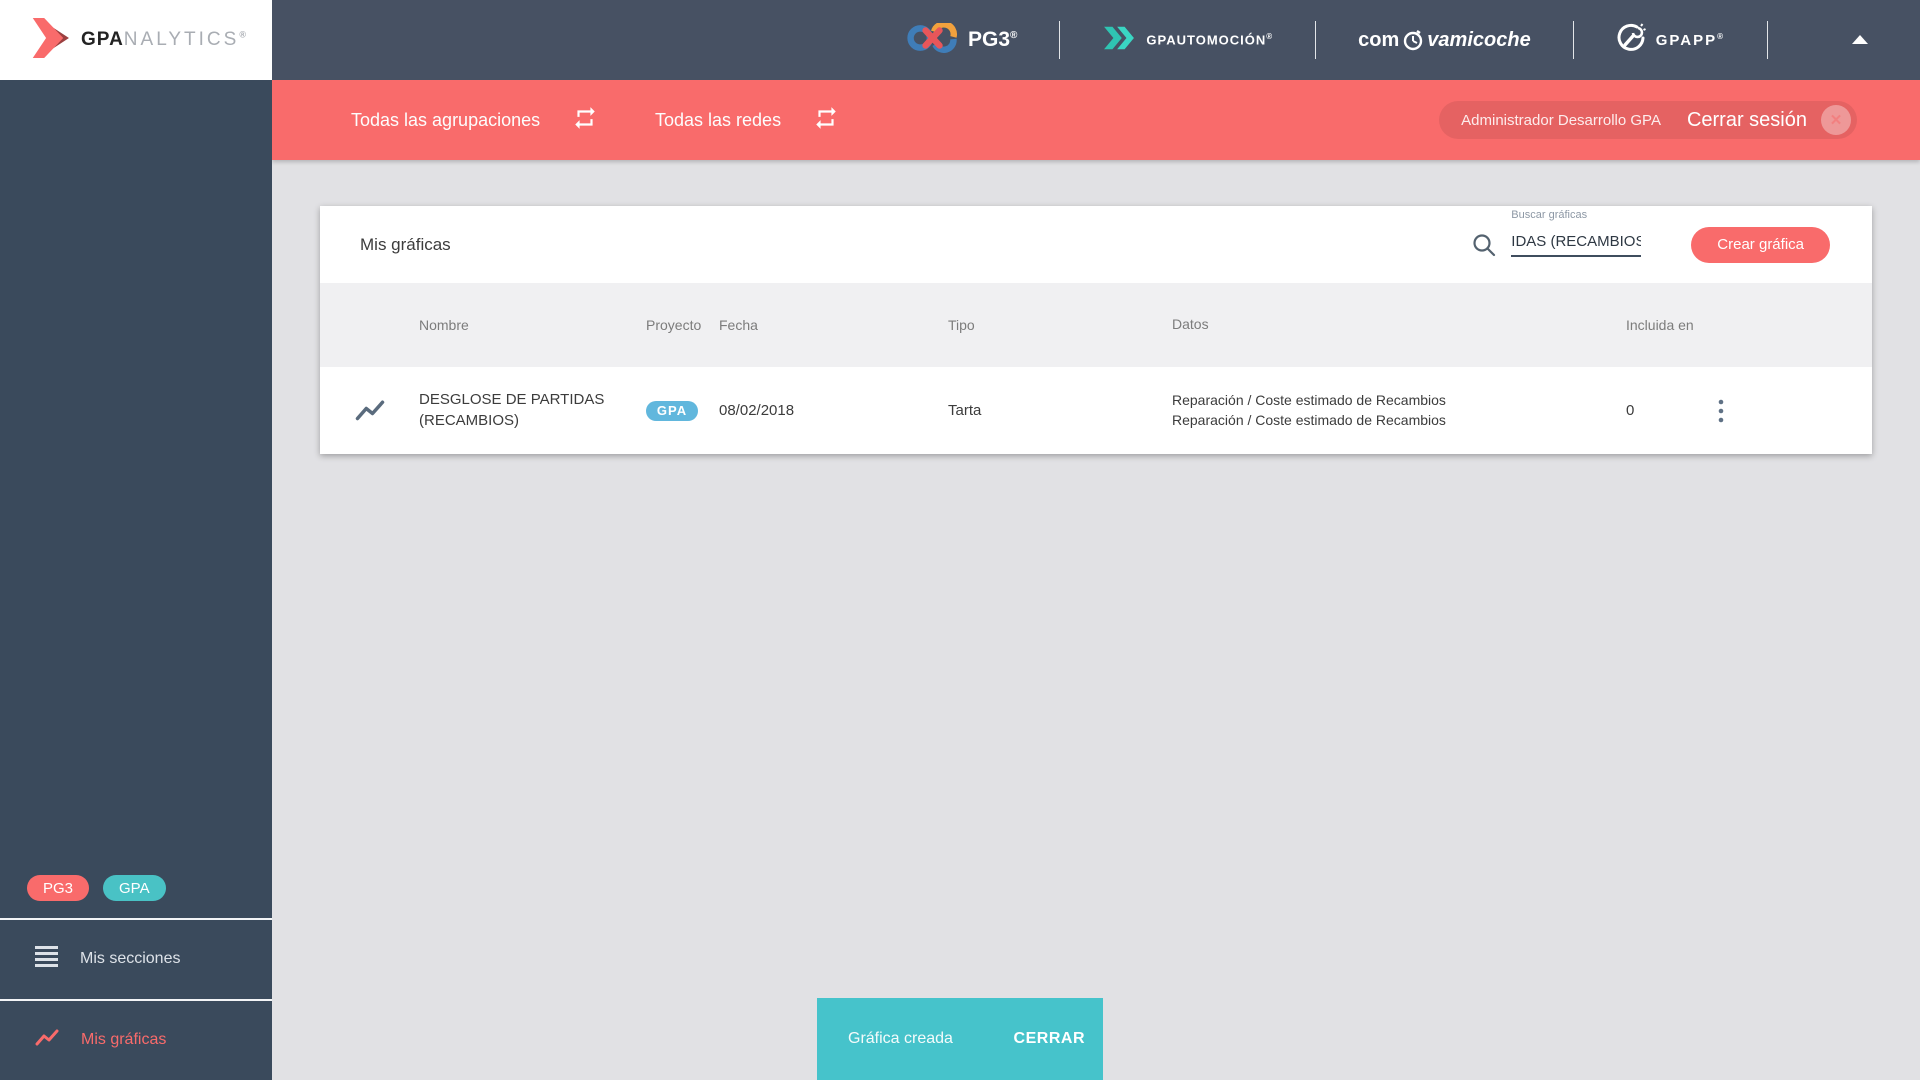  Describe the element at coordinates (1119, 40) in the screenshot. I see `gpautomocion-arrow-icon` at that location.